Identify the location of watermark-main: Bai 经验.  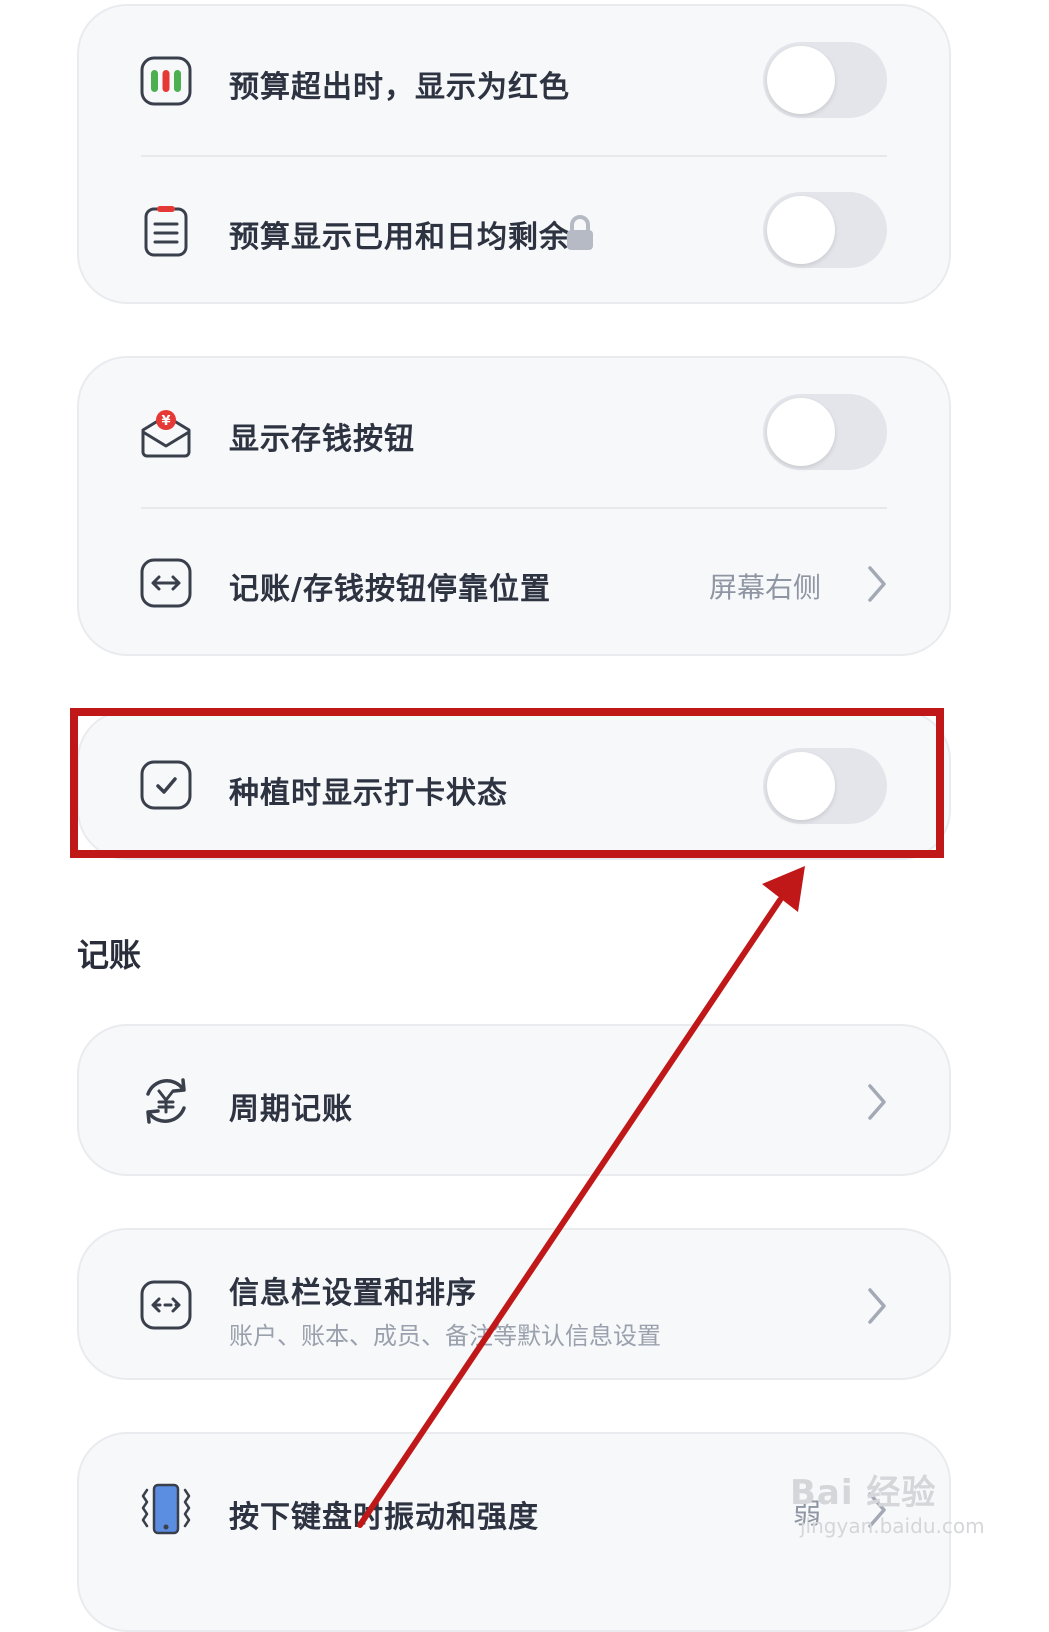
(863, 1493).